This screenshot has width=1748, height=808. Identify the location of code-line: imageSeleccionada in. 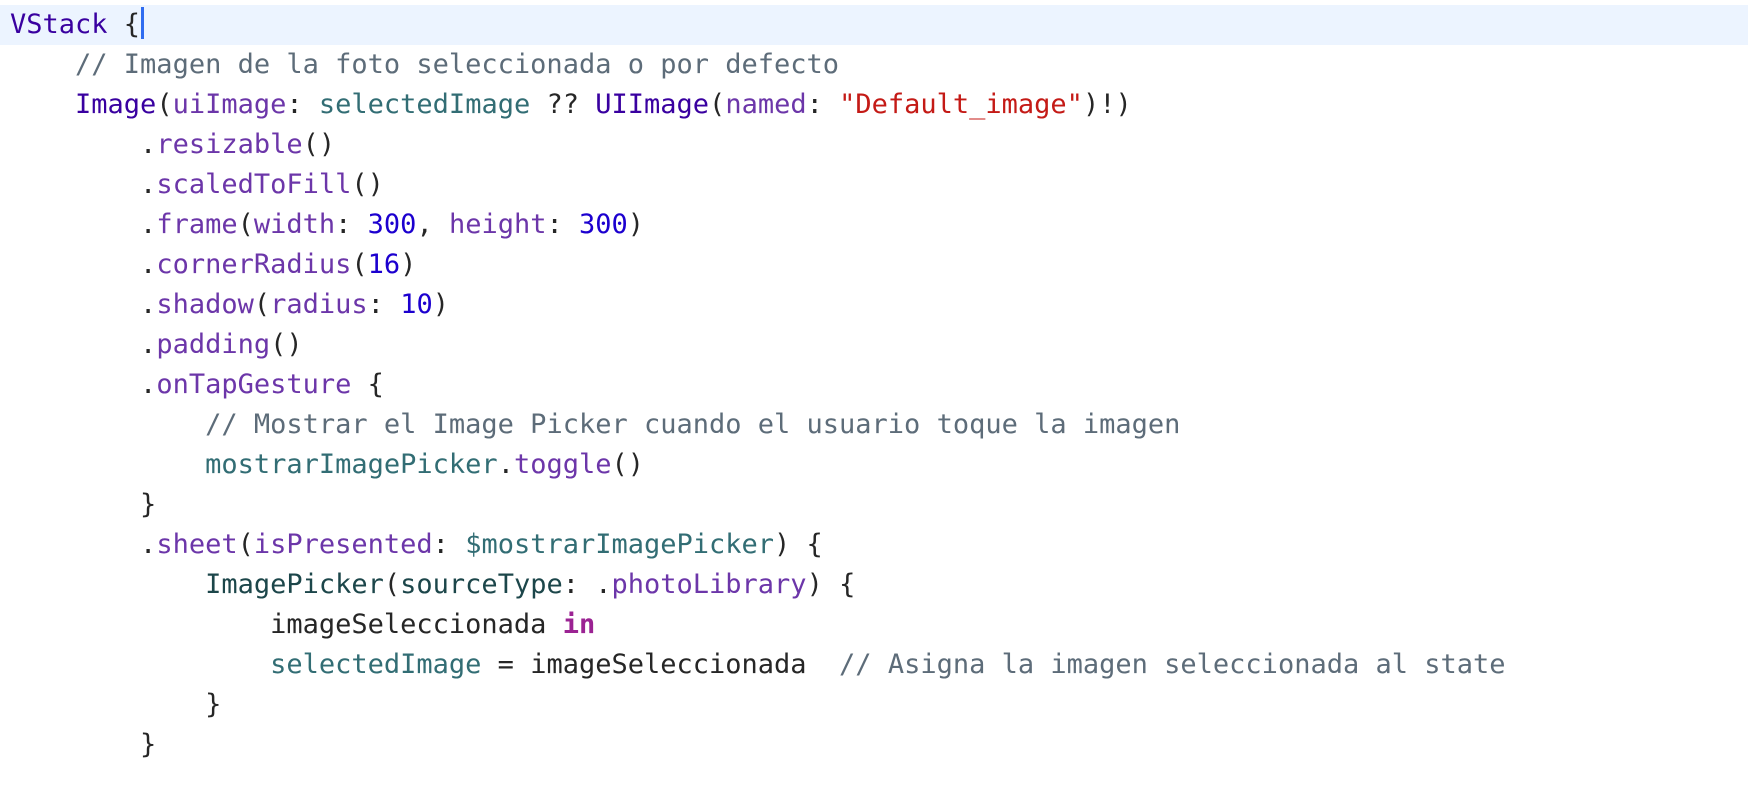
(874, 625).